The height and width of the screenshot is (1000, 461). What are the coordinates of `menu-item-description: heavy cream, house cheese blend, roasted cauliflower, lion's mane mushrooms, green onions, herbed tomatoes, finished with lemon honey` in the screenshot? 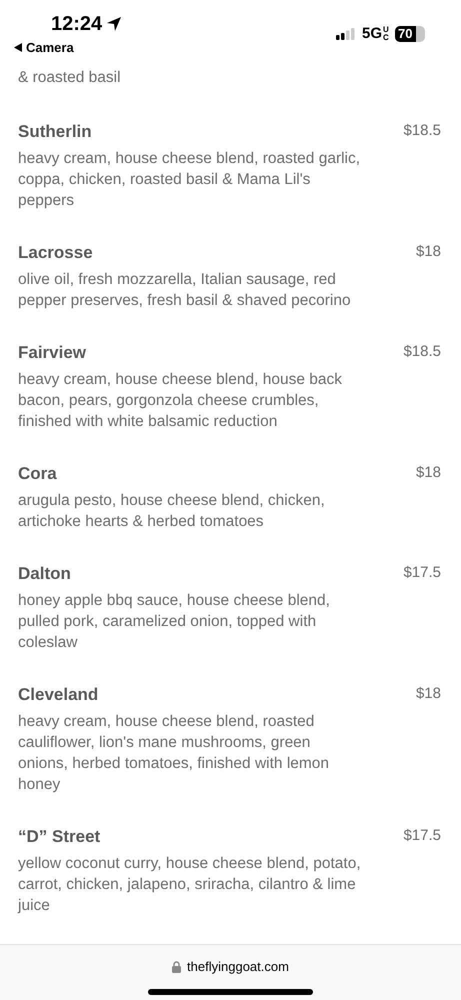 It's located at (174, 753).